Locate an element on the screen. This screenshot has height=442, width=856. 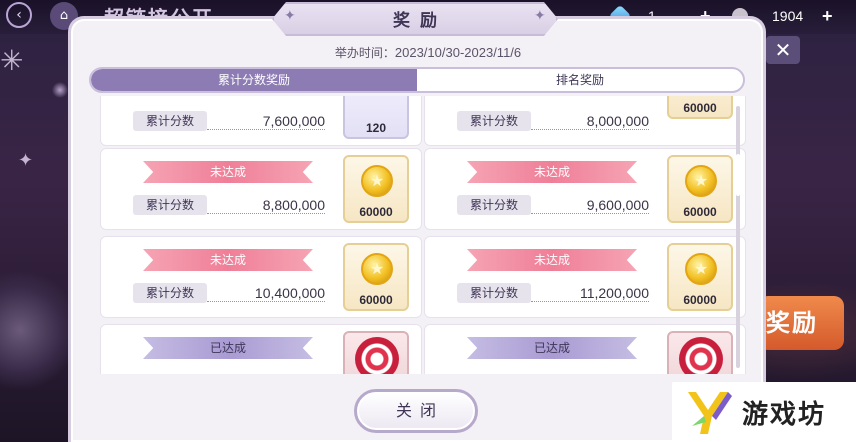
reward-card: 未达成 累计分数 8,800,000 ★ 60000 is located at coordinates (261, 189).